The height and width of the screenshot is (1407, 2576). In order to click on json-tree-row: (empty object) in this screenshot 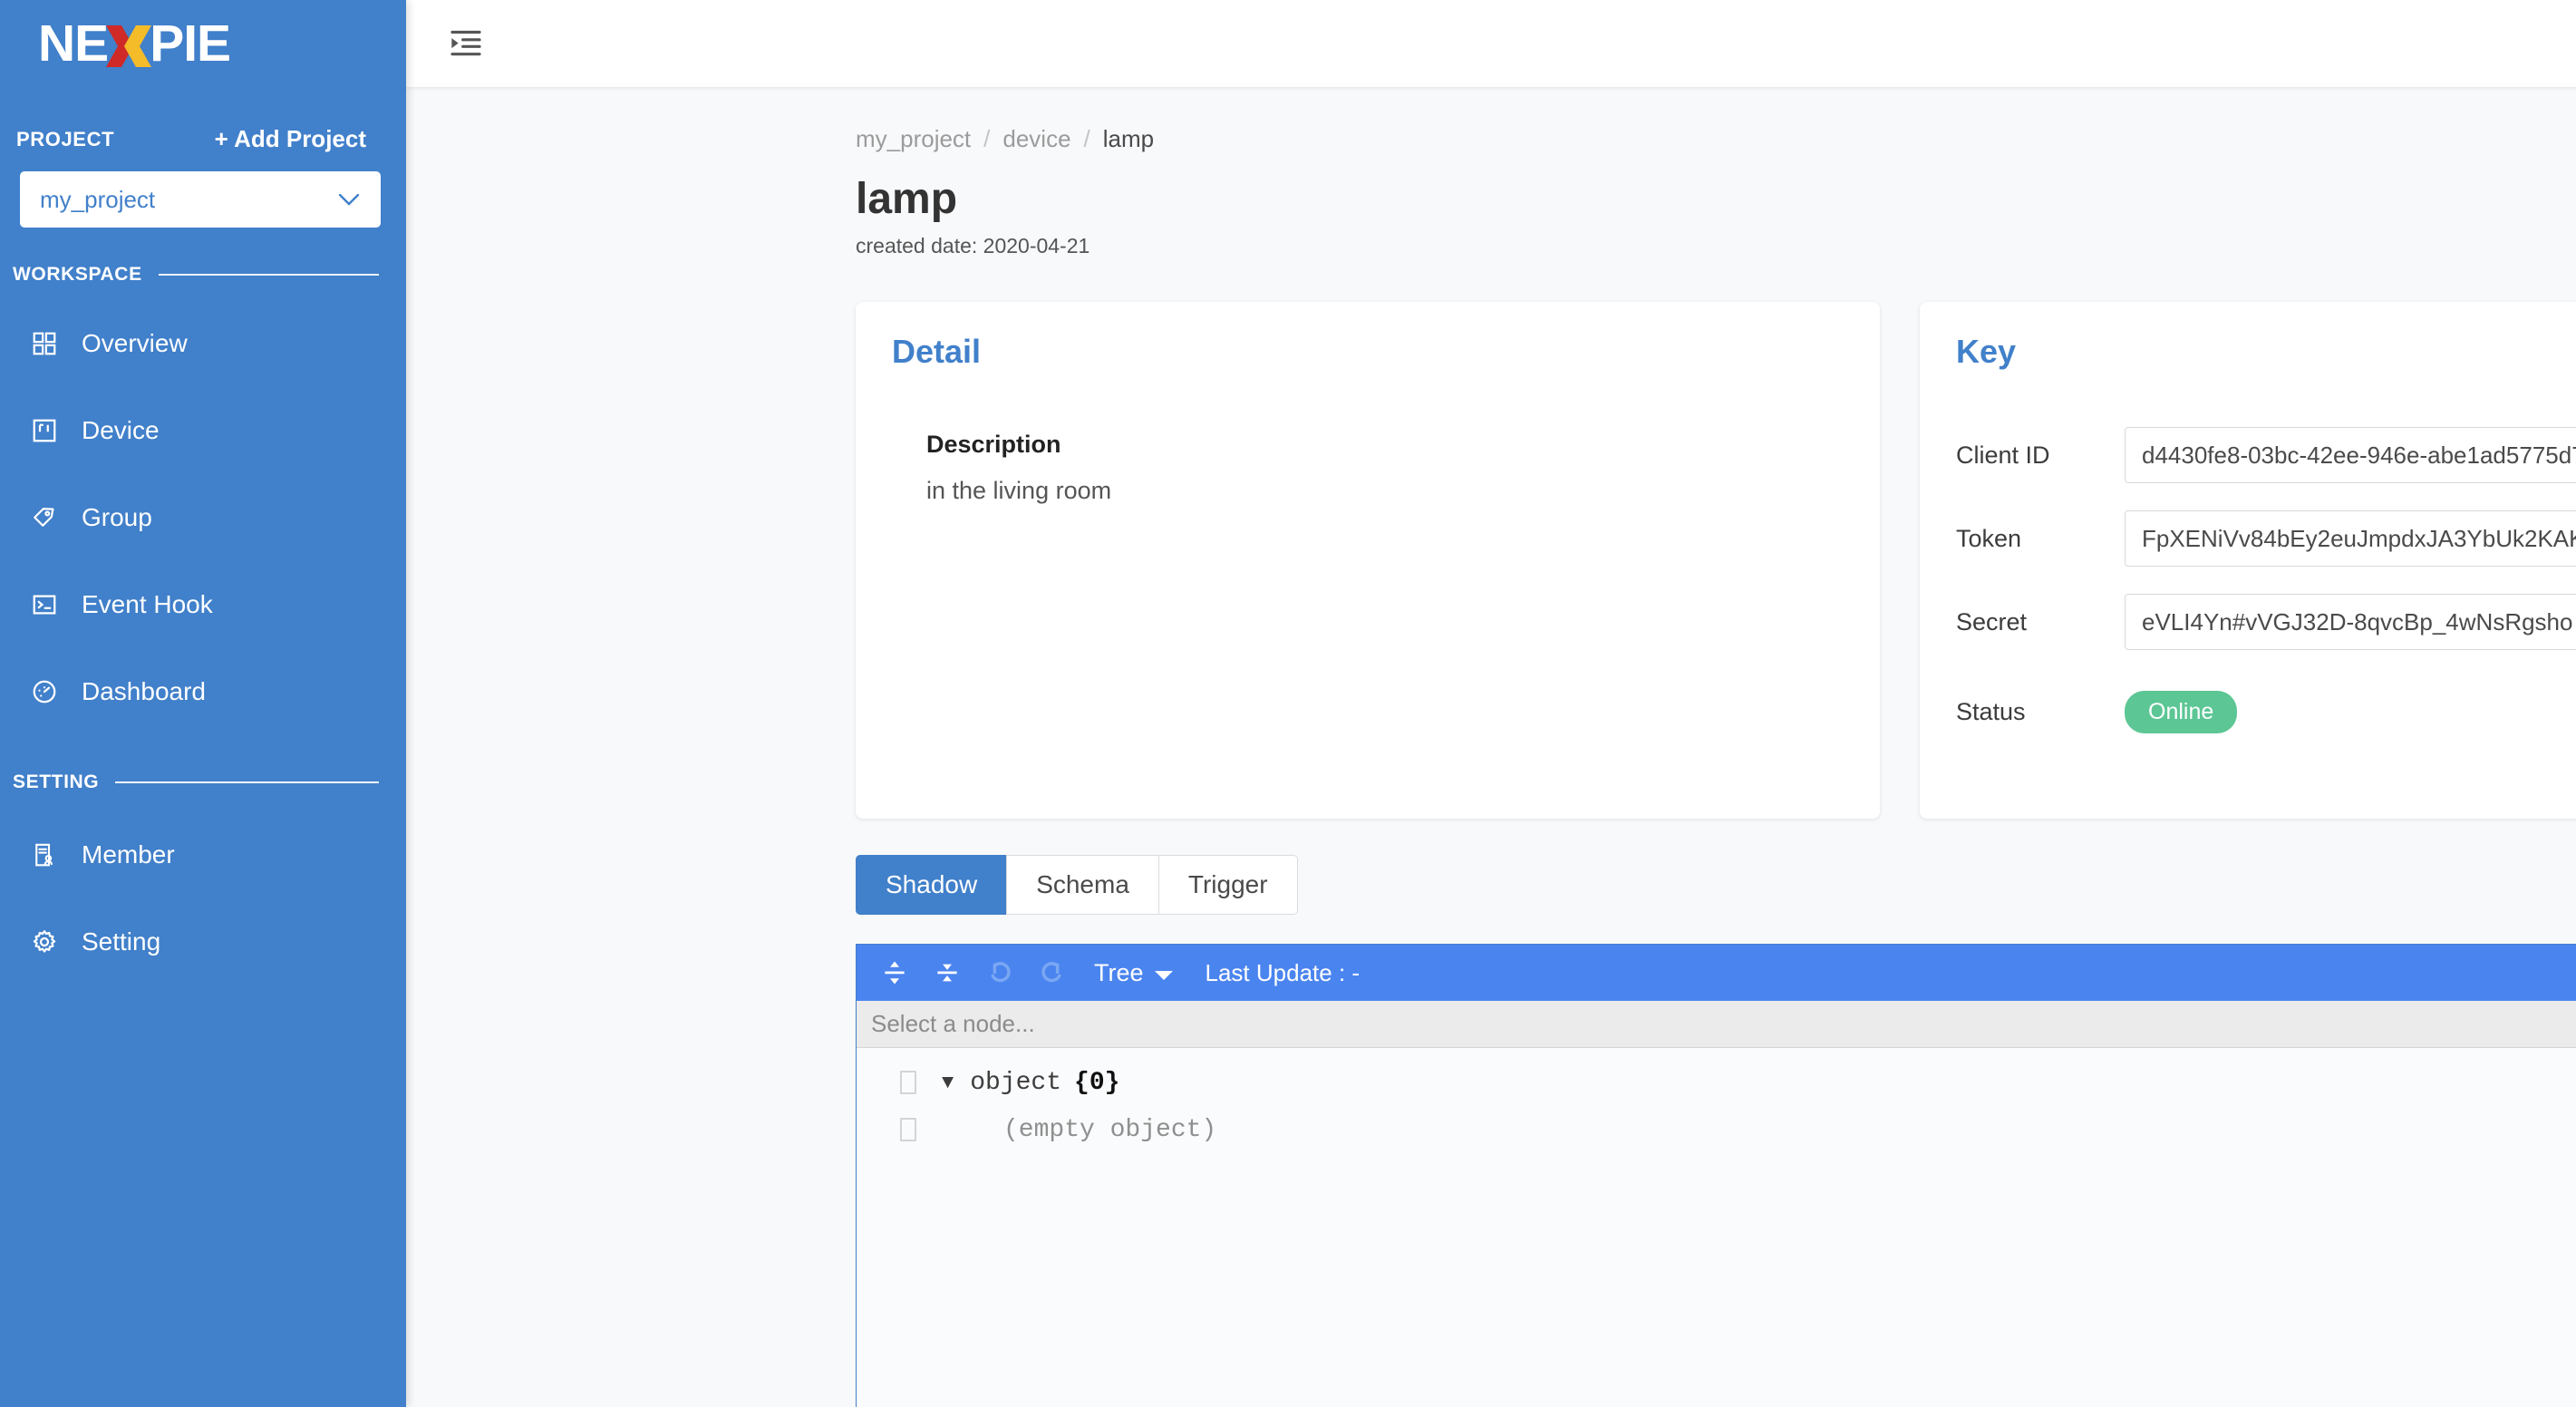, I will do `click(1716, 1129)`.